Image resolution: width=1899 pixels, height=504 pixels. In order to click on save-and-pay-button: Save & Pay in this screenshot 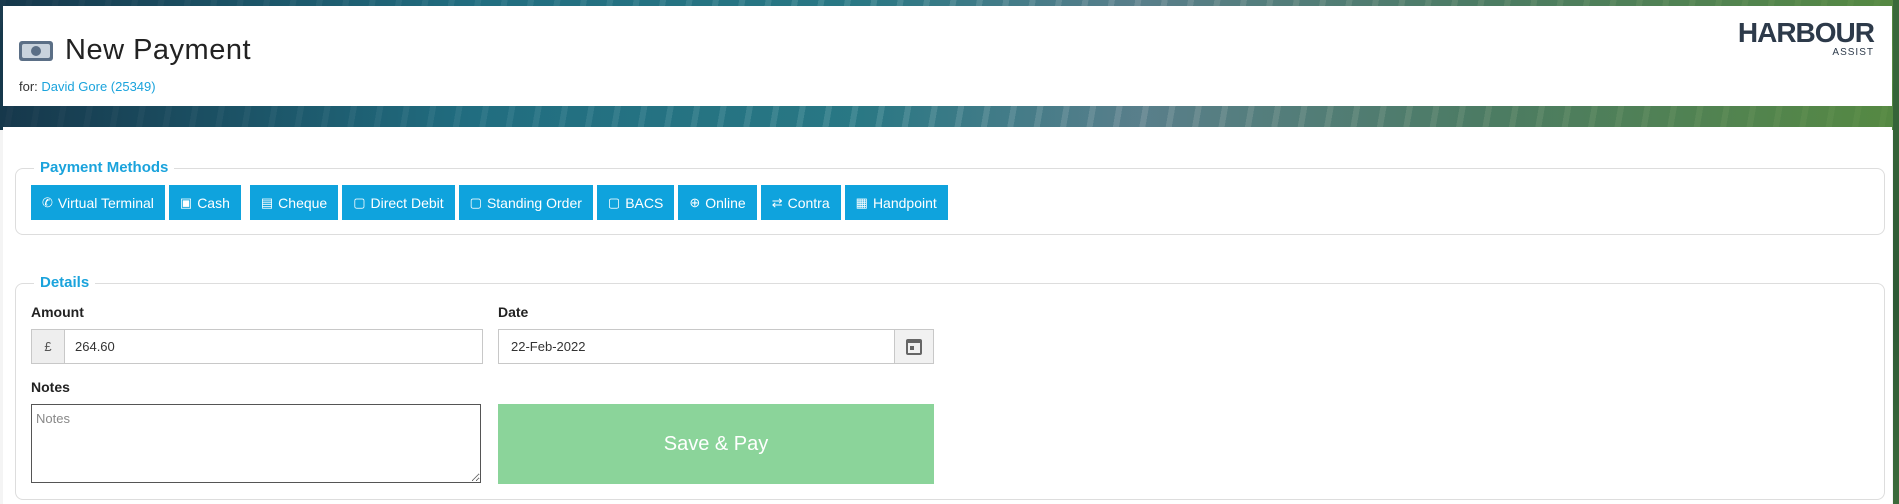, I will do `click(716, 444)`.